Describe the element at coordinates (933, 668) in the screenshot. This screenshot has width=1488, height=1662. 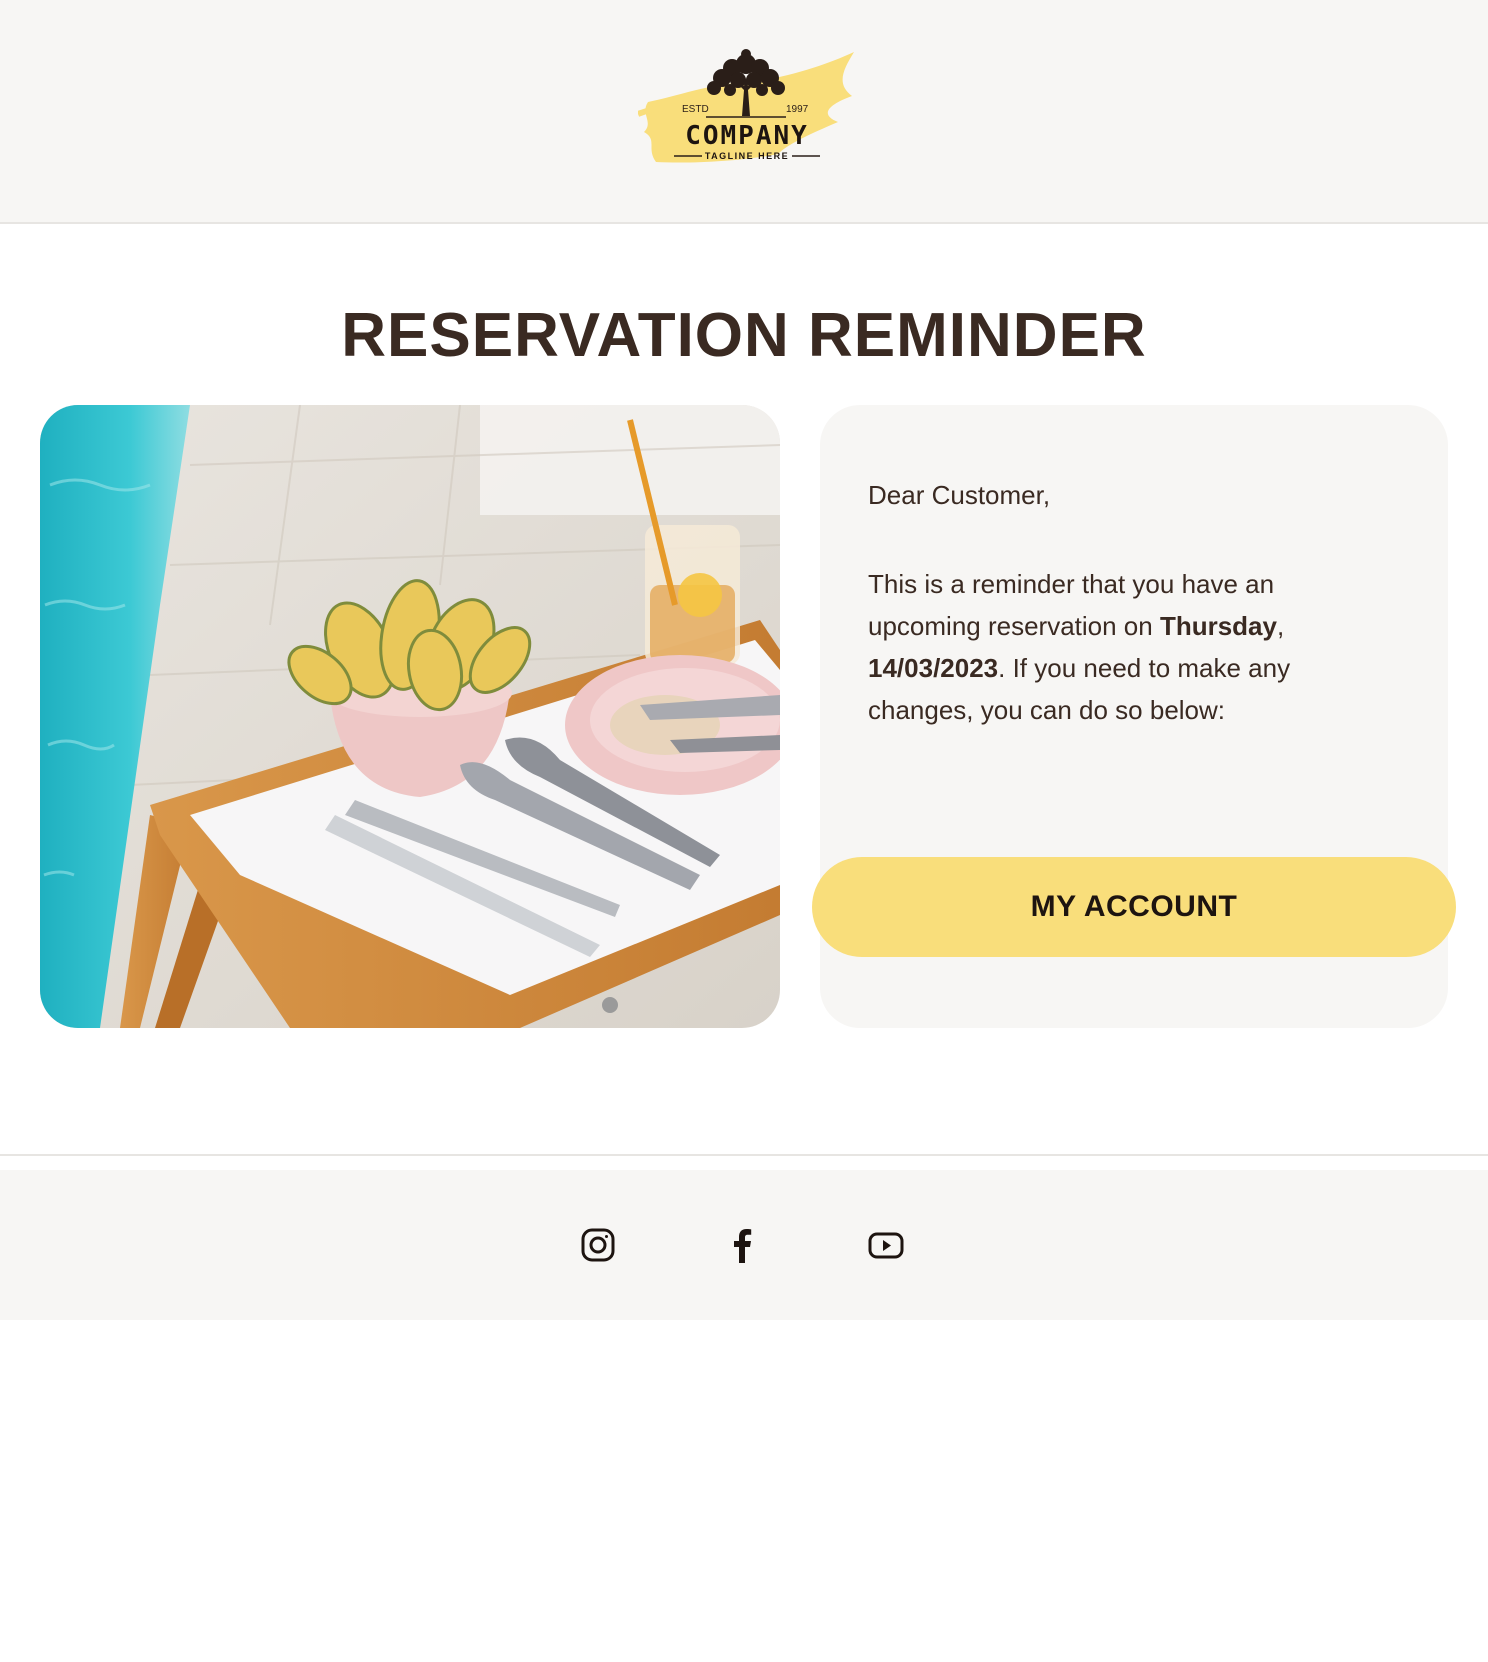
I see `reservation-date: 14/03/2023` at that location.